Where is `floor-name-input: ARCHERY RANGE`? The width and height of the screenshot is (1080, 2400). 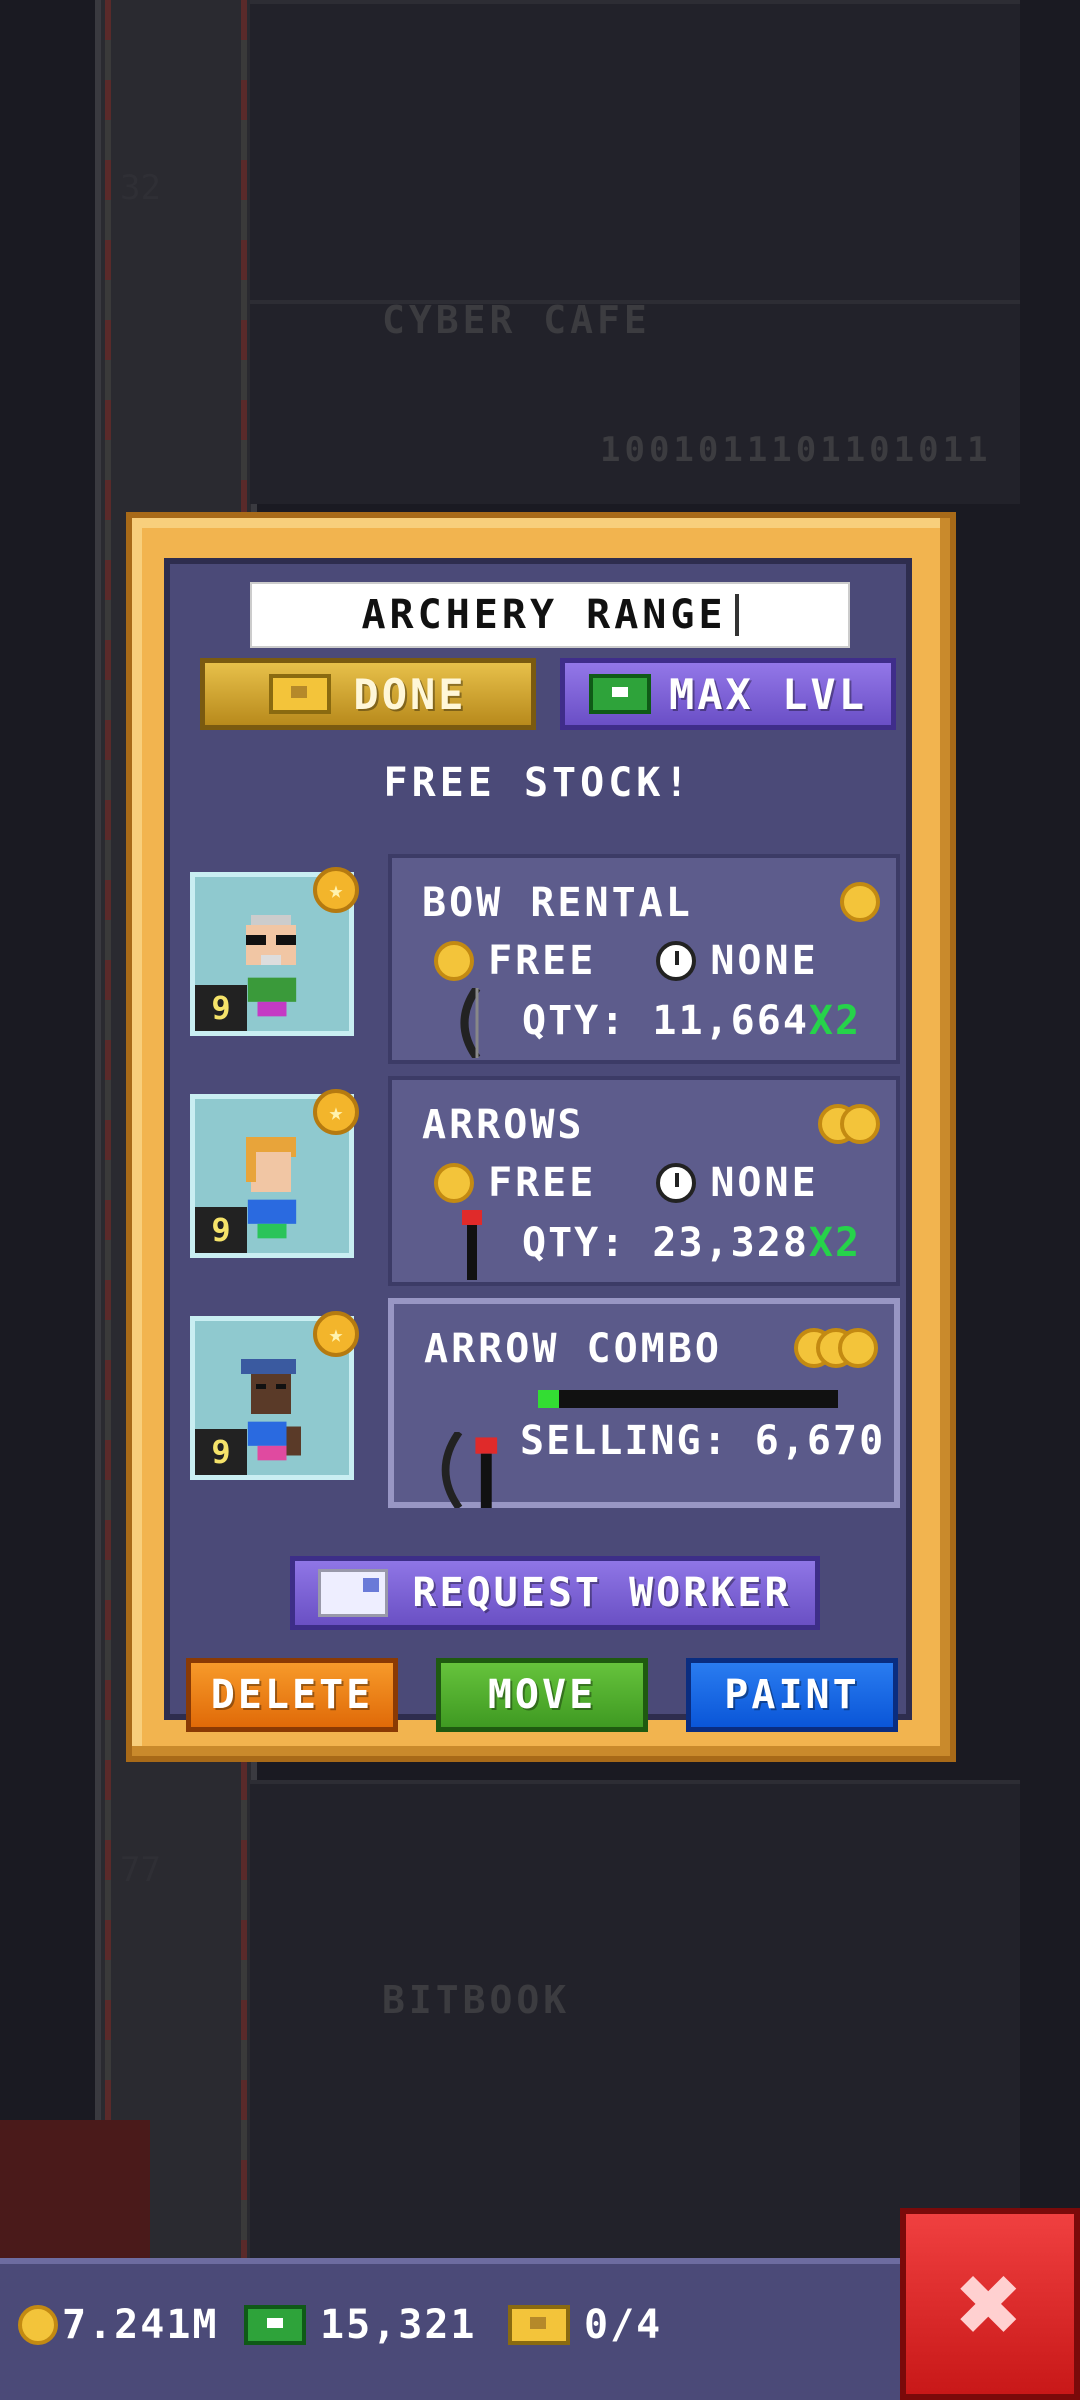
floor-name-input: ARCHERY RANGE is located at coordinates (550, 615).